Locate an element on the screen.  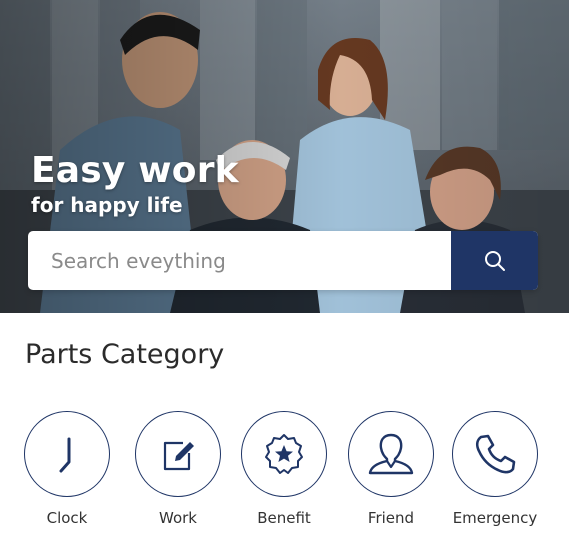
category-label: Clock is located at coordinates (67, 518).